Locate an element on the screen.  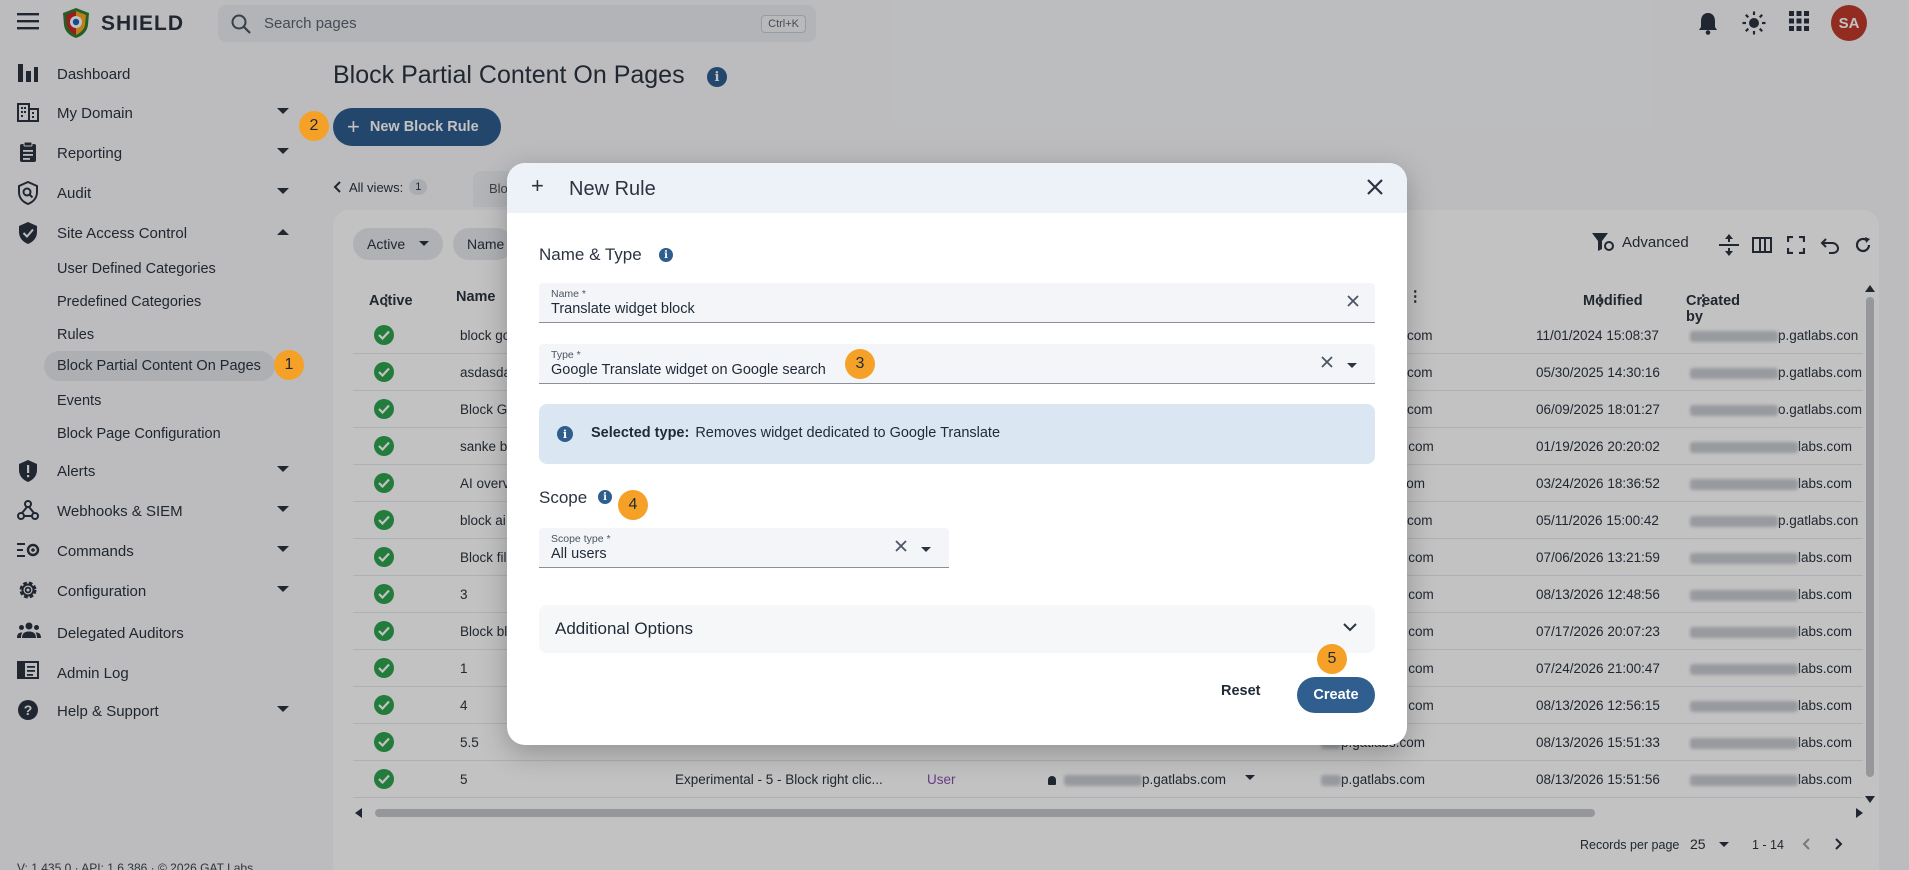
plus-icon: + is located at coordinates (537, 185).